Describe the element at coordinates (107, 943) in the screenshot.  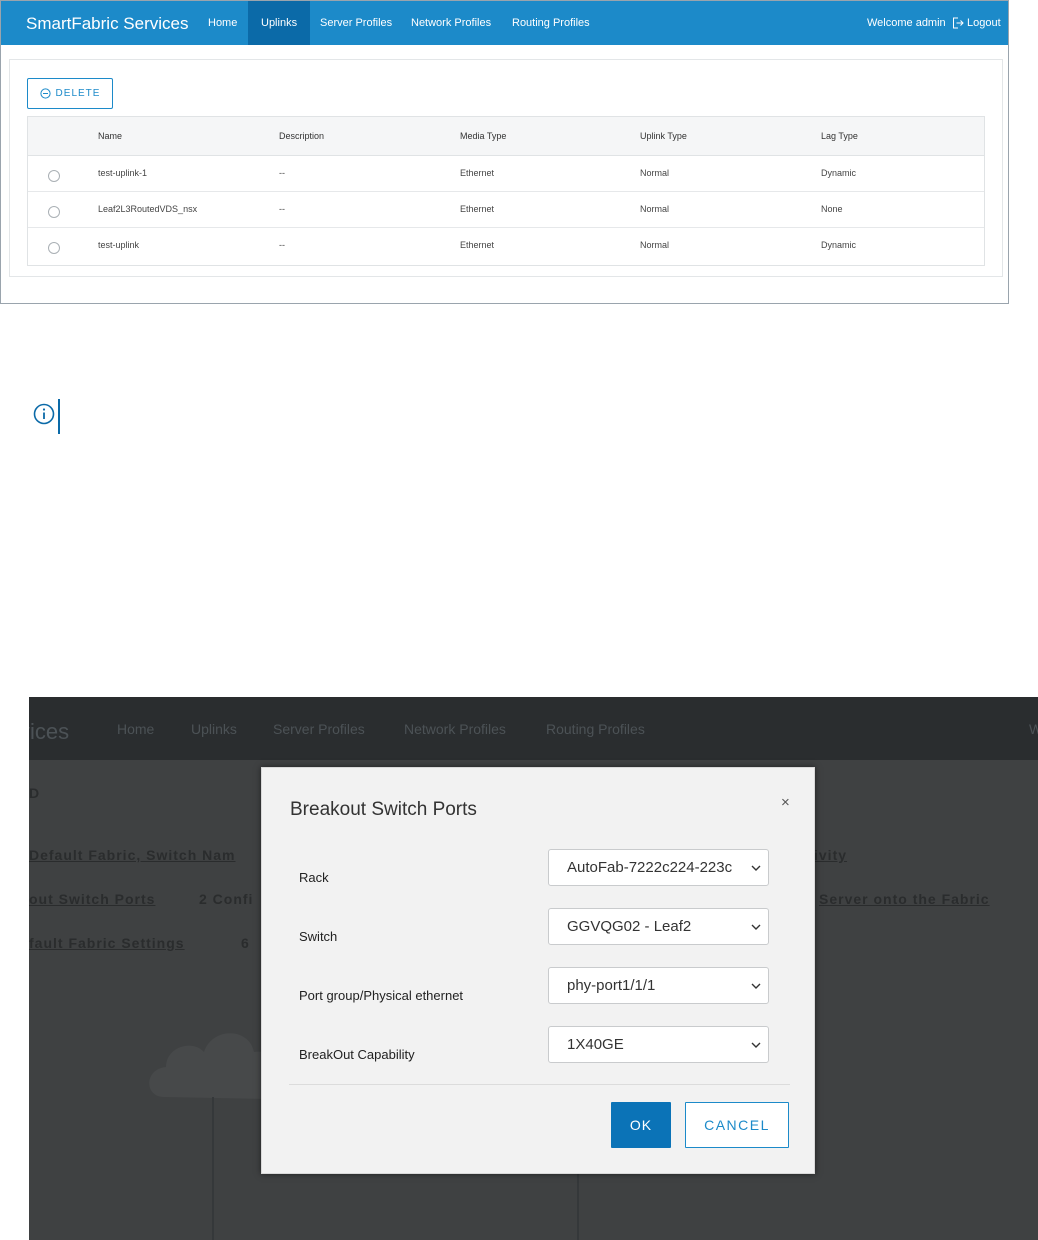
I see `dimmed-step-link: fault Fabric Settings` at that location.